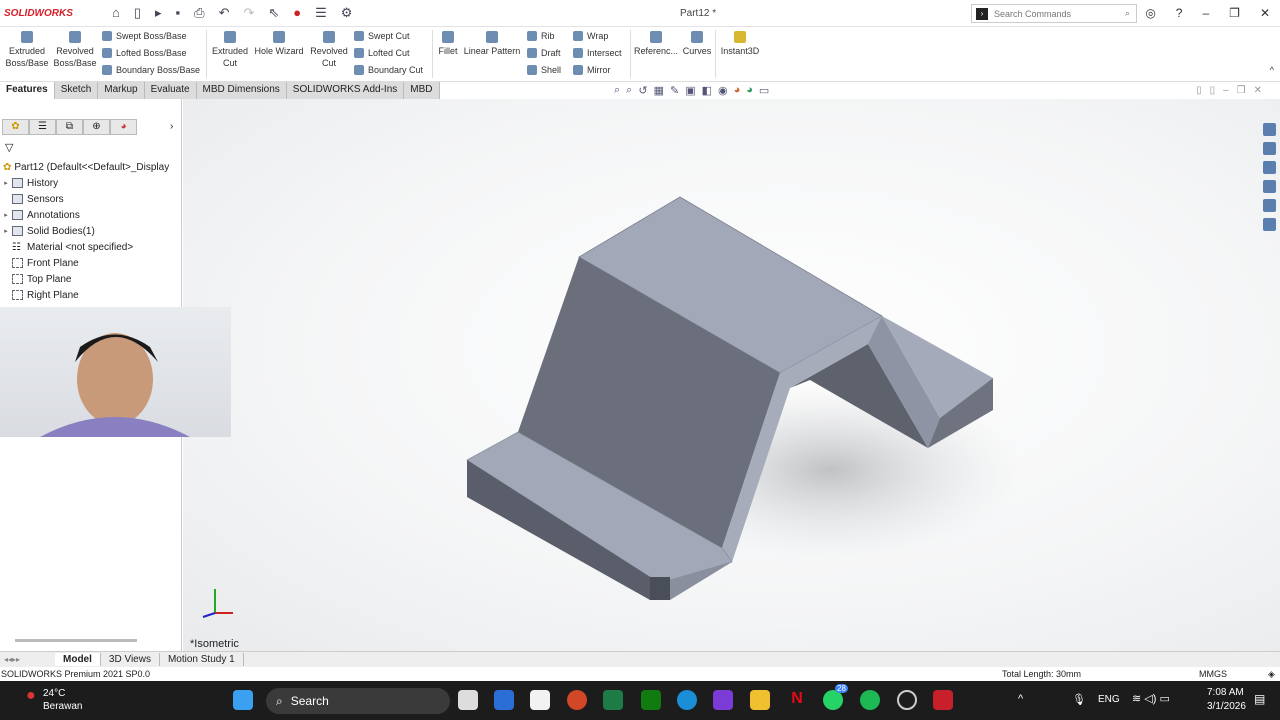  Describe the element at coordinates (1269, 129) in the screenshot. I see `resources-icon` at that location.